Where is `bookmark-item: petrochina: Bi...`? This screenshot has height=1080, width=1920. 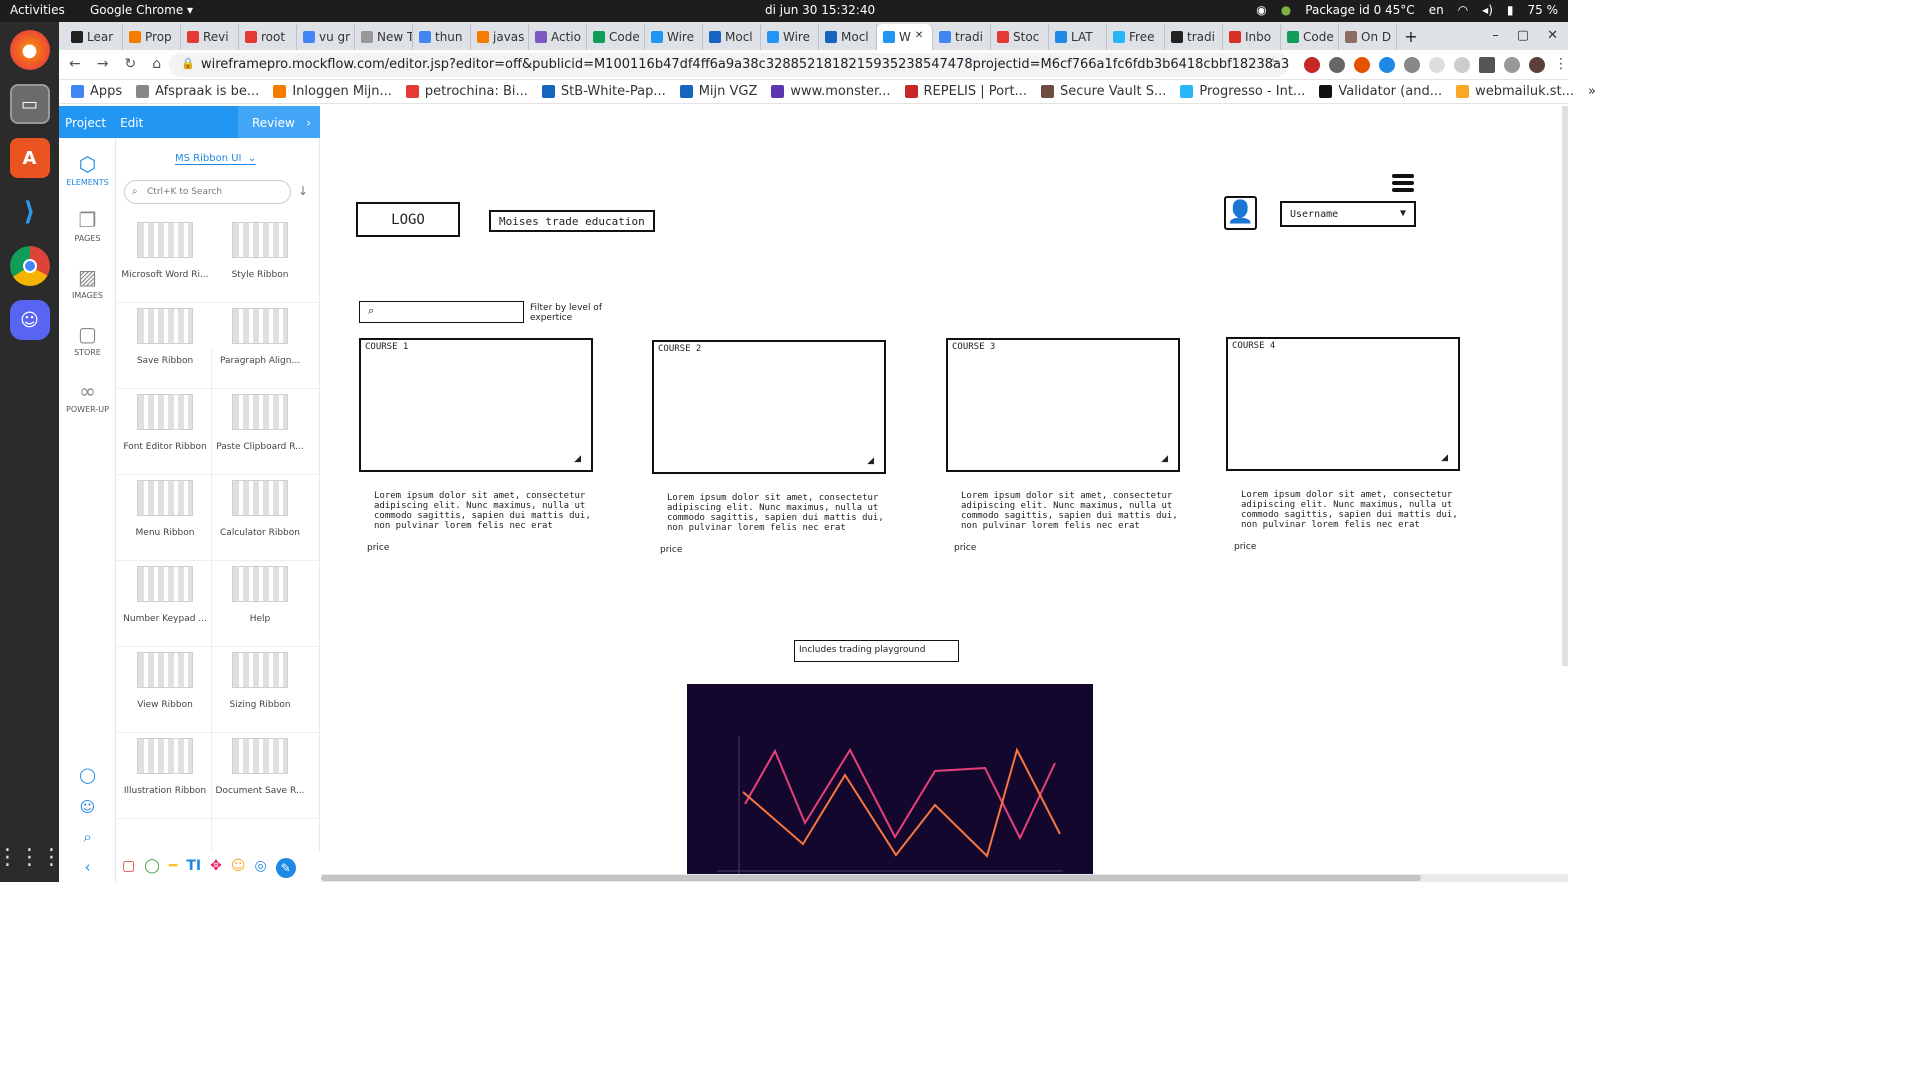 bookmark-item: petrochina: Bi... is located at coordinates (466, 91).